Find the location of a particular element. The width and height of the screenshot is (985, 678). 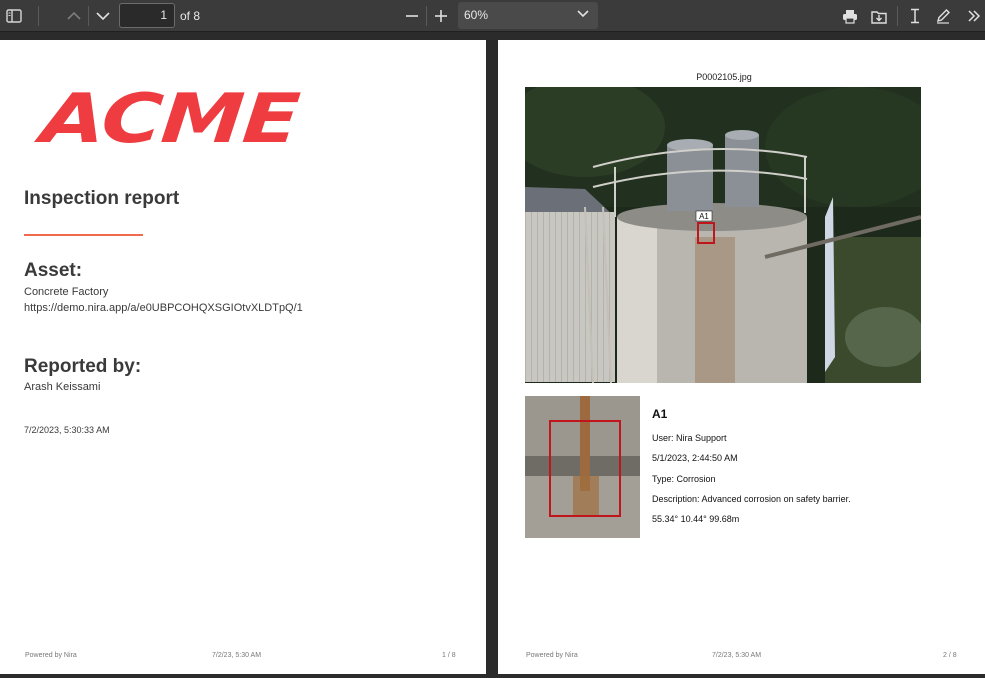

print-icon is located at coordinates (850, 16).